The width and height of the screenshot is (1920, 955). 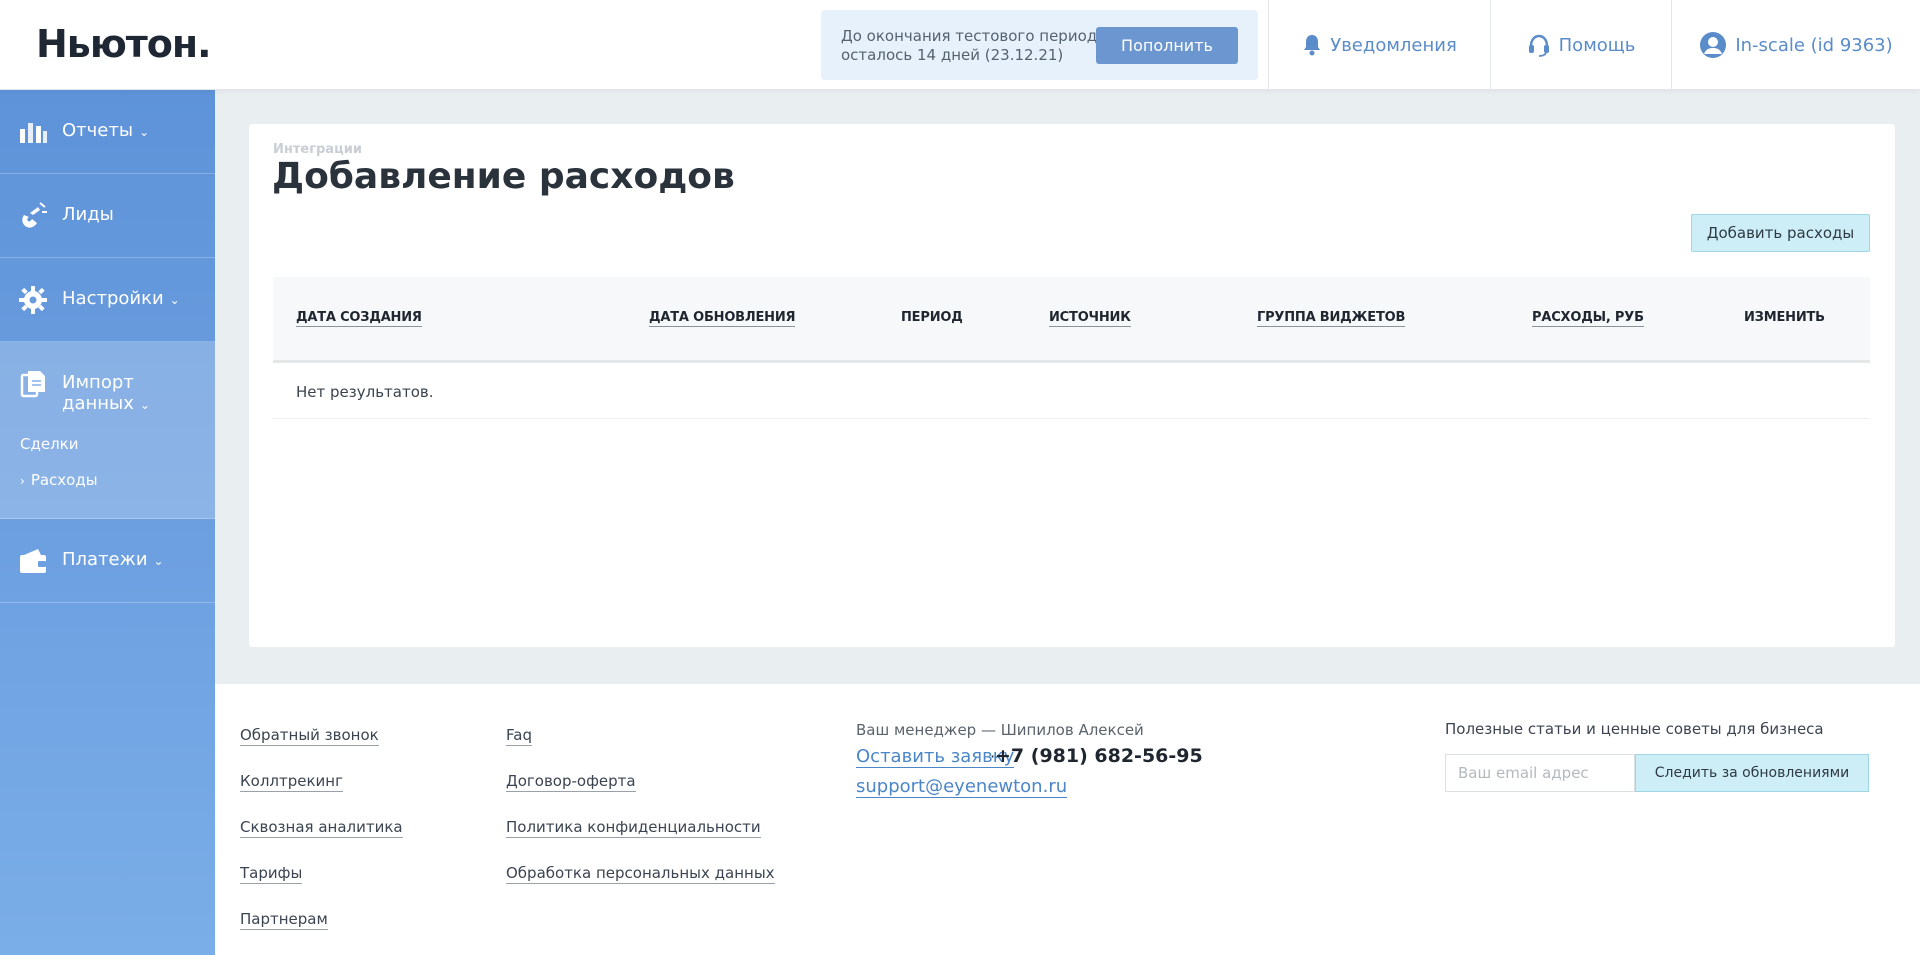 I want to click on wallet-icon, so click(x=33, y=561).